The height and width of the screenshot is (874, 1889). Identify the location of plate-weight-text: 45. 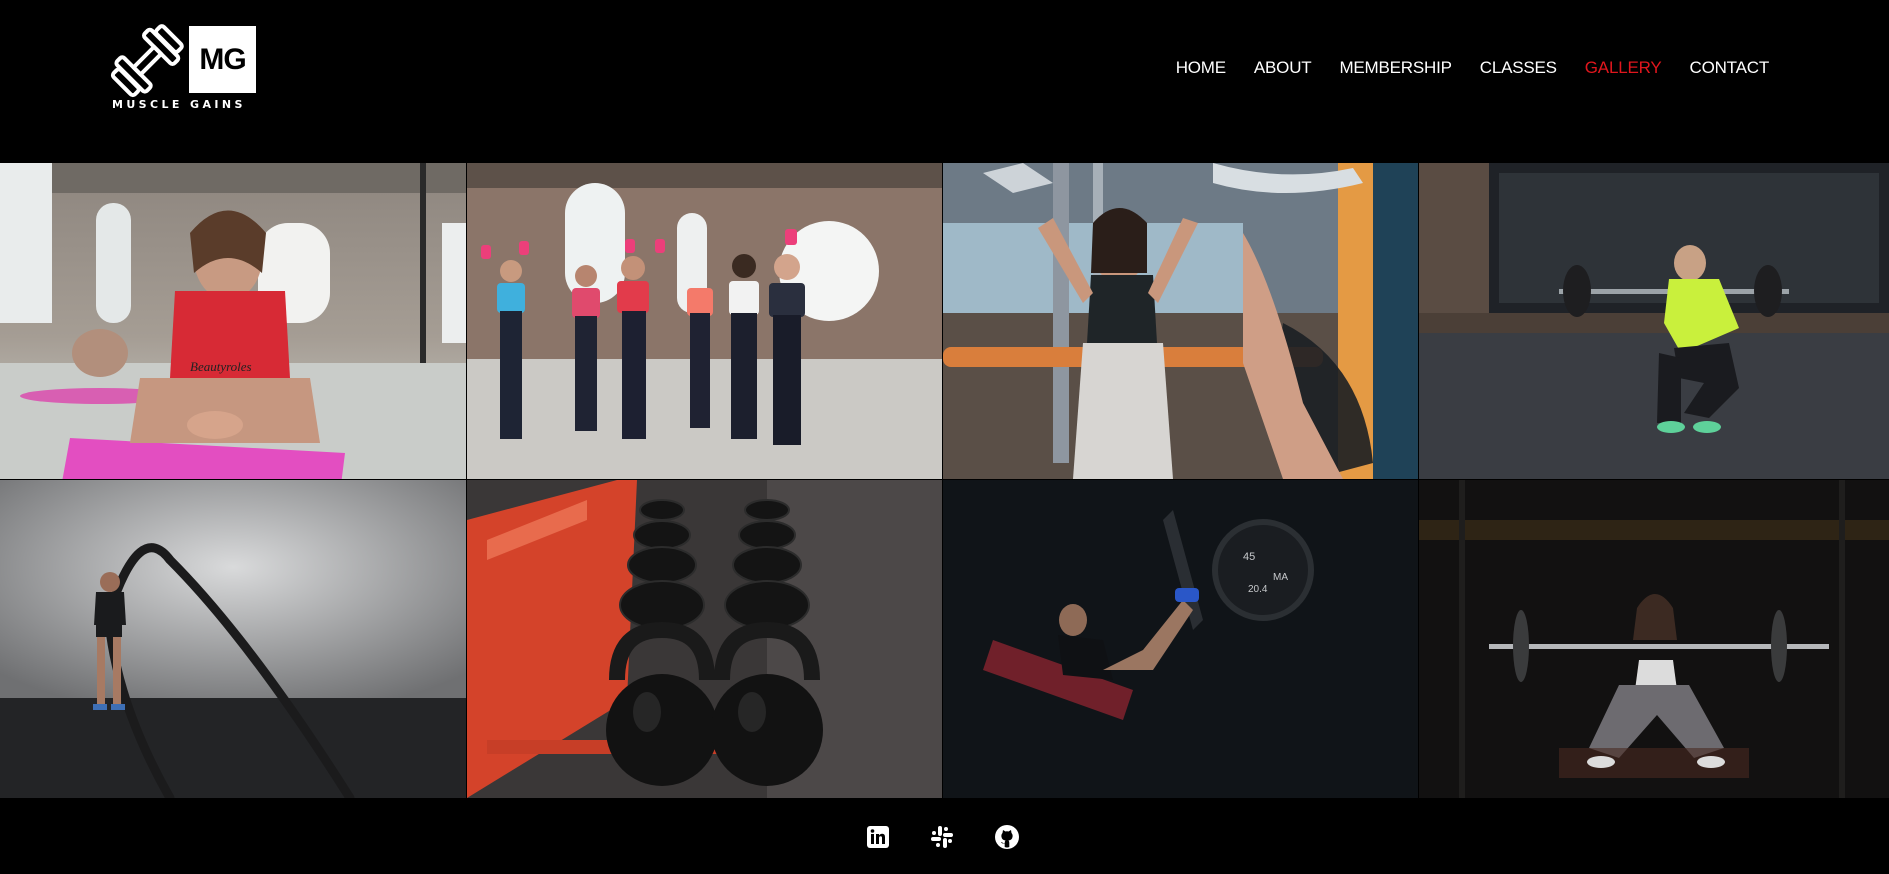
(1249, 557).